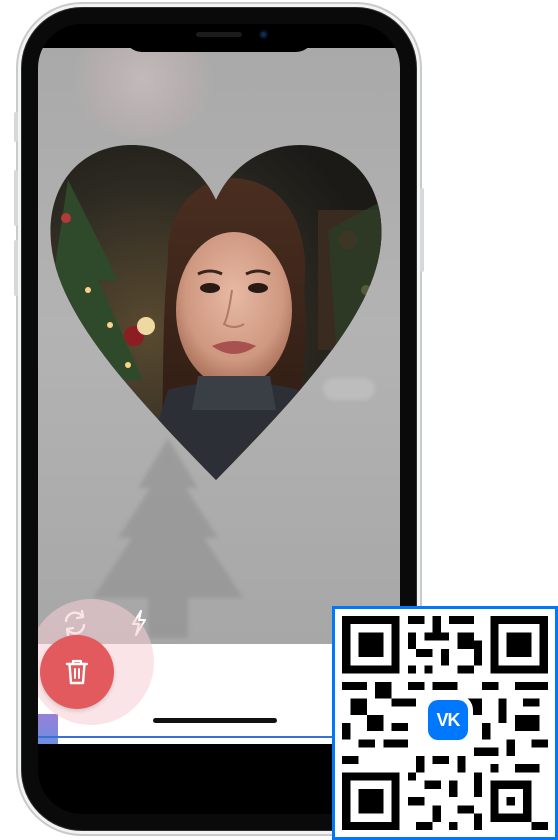 Image resolution: width=558 pixels, height=840 pixels. What do you see at coordinates (215, 720) in the screenshot?
I see `home-indicator` at bounding box center [215, 720].